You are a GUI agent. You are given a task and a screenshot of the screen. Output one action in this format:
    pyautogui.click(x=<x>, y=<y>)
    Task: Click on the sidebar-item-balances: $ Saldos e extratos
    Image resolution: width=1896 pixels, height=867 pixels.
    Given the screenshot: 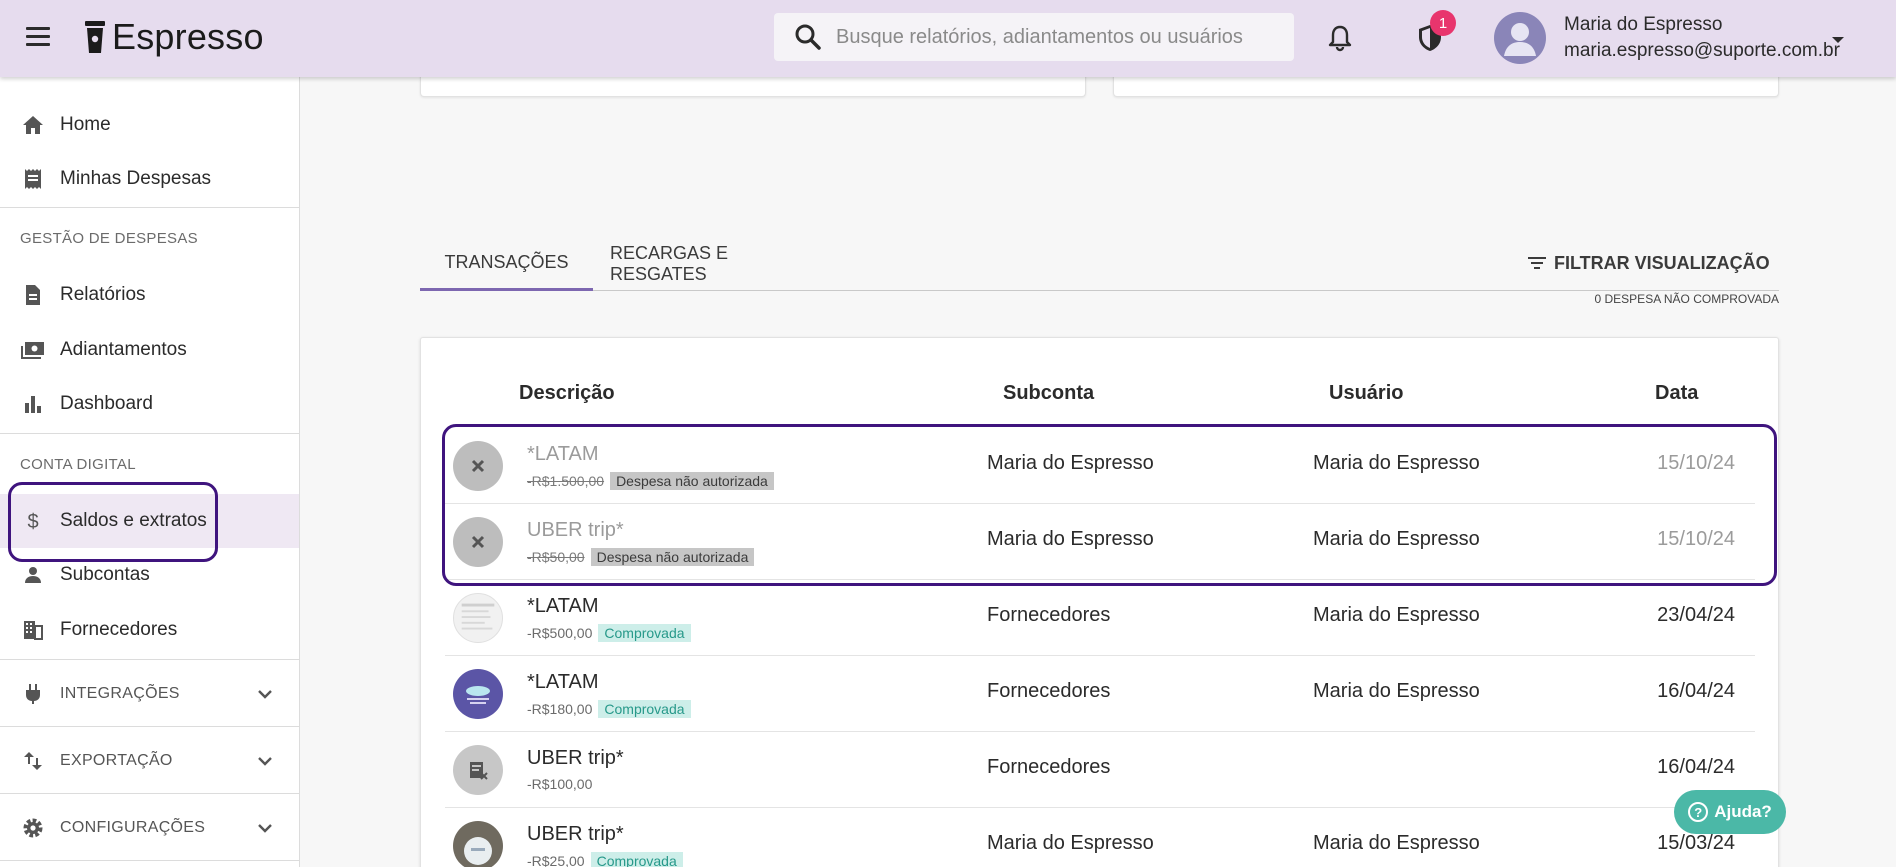 What is the action you would take?
    pyautogui.click(x=149, y=521)
    